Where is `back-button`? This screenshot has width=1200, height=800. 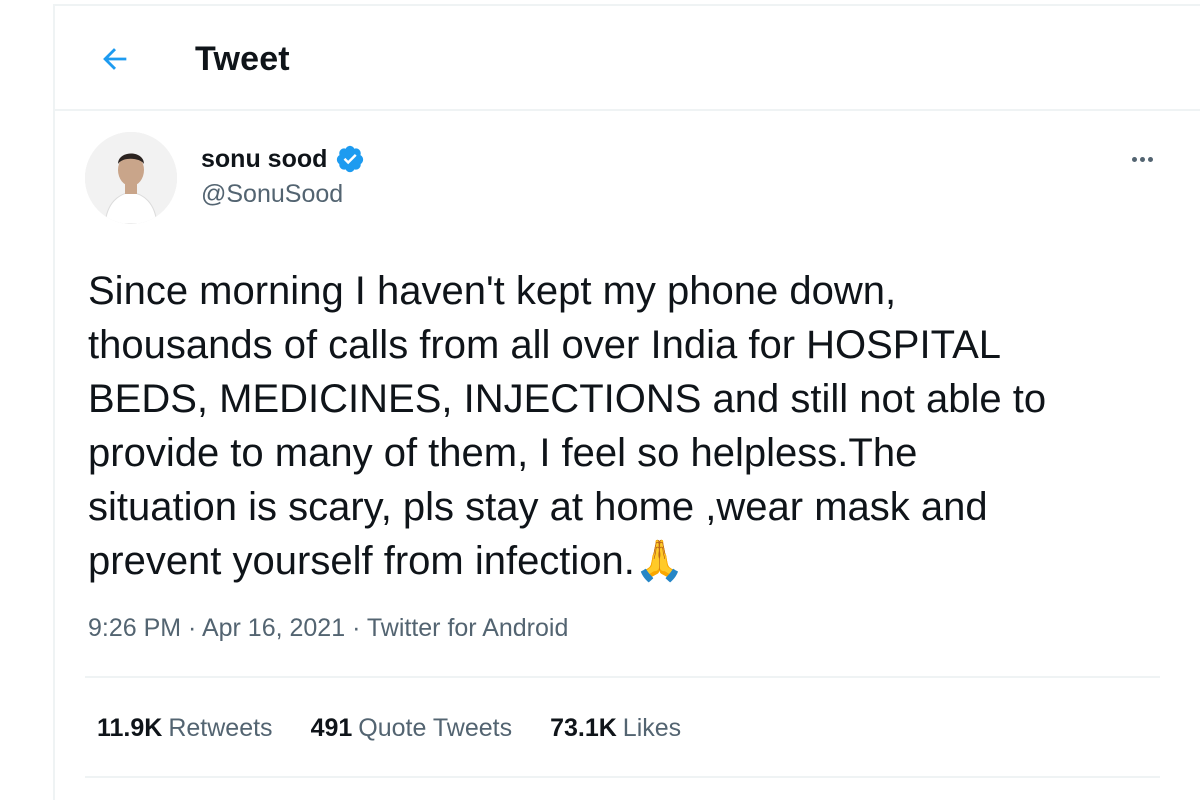 back-button is located at coordinates (115, 59).